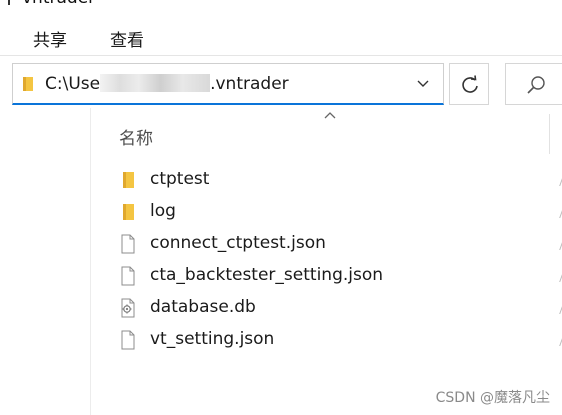 This screenshot has height=415, width=562. I want to click on tab-view: 查看, so click(127, 38).